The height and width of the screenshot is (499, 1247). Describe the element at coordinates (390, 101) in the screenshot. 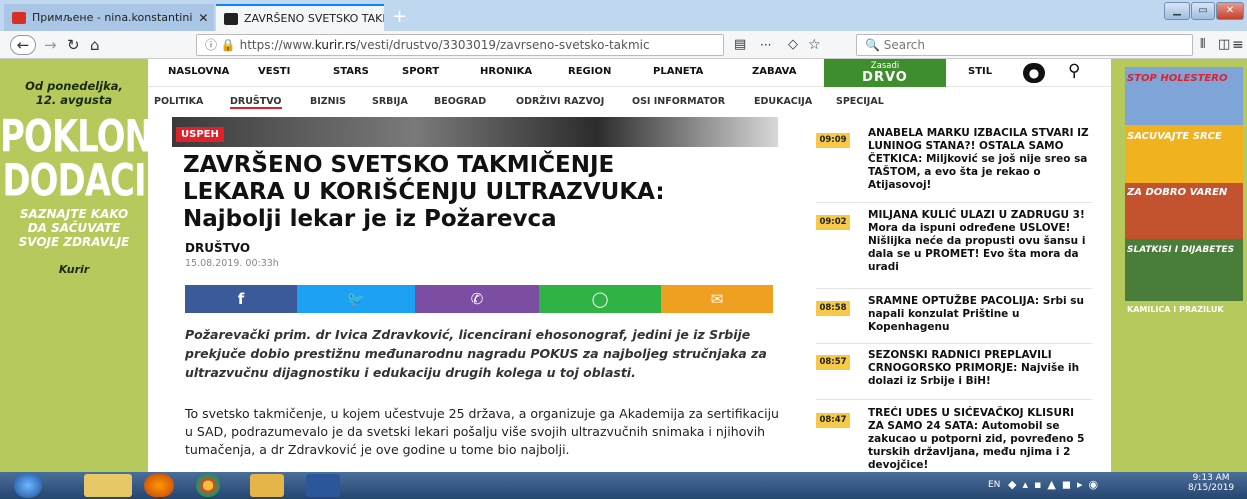

I see `subnav-srbija: SRBIJA` at that location.